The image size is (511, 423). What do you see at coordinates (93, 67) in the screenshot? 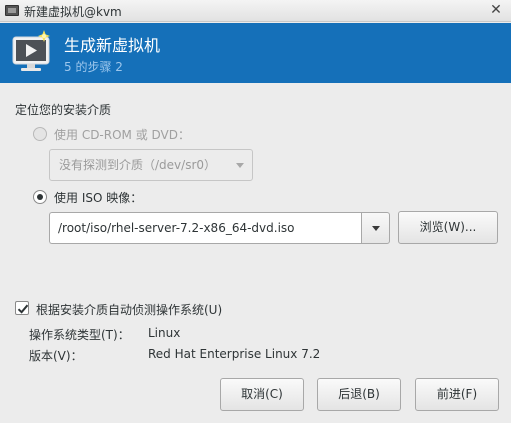
I see `wizard-step-indicator: 5 的步骤 2` at bounding box center [93, 67].